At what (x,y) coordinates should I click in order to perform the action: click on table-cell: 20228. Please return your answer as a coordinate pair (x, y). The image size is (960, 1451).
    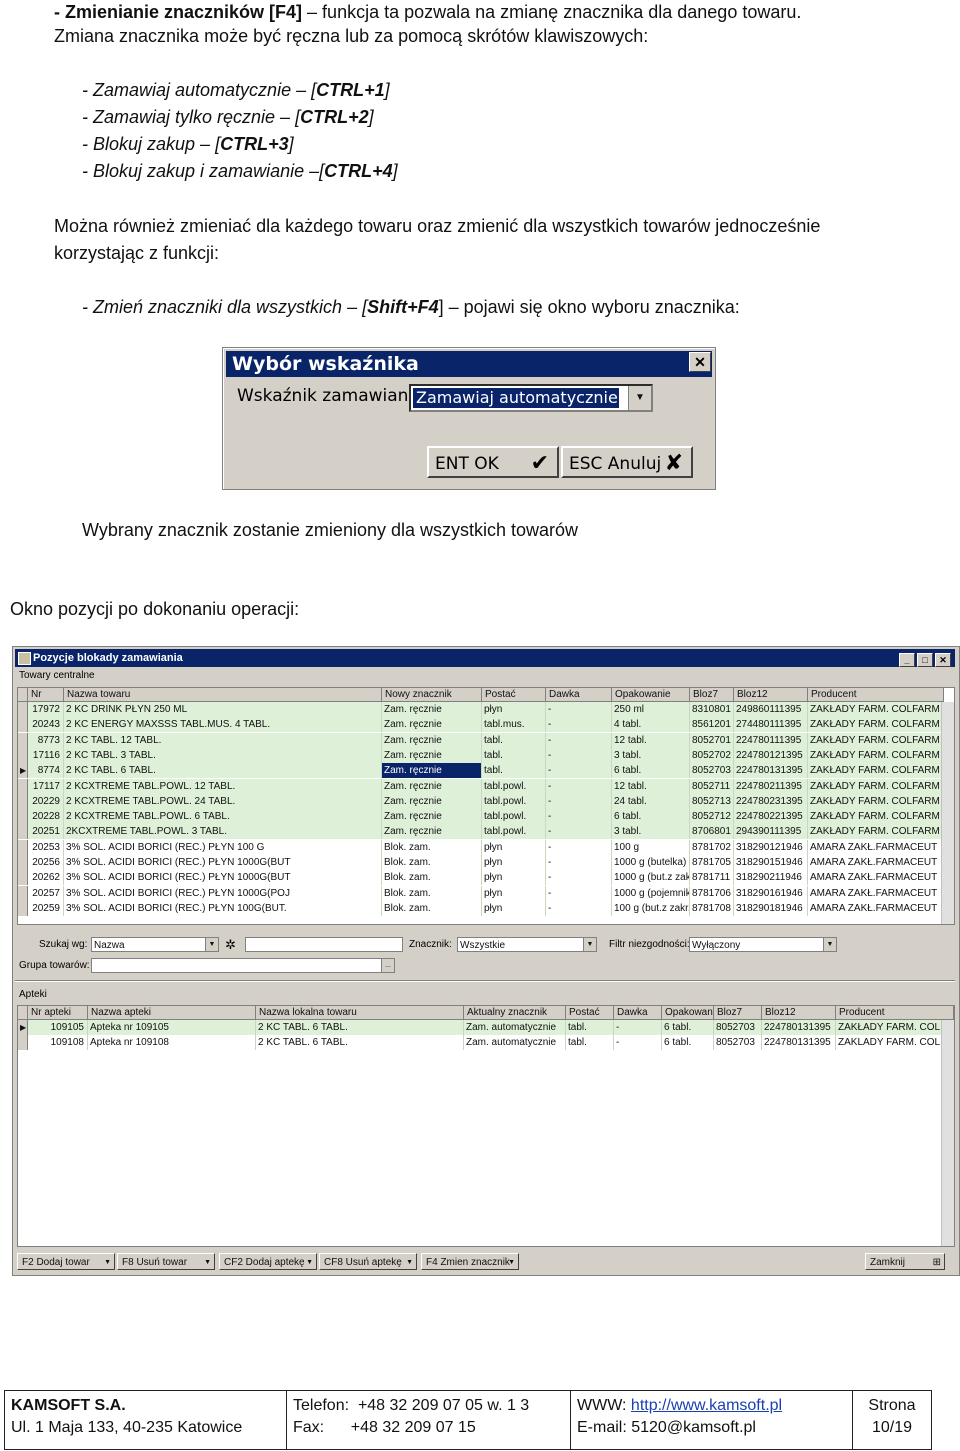
    Looking at the image, I should click on (46, 817).